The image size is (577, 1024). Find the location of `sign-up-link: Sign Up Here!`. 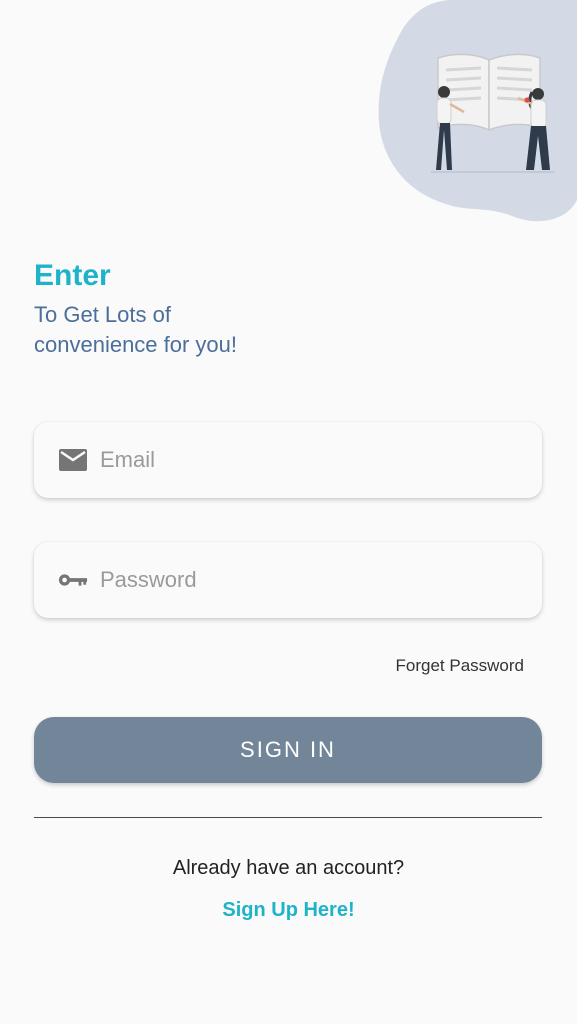

sign-up-link: Sign Up Here! is located at coordinates (288, 910).